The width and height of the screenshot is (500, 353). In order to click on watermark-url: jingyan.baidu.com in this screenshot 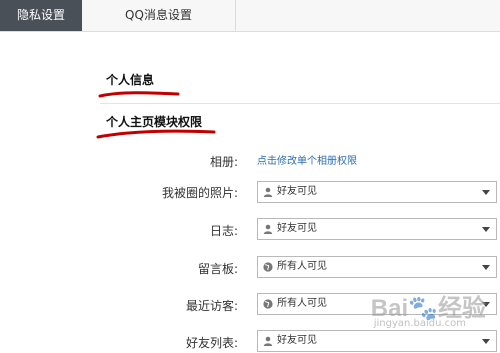, I will do `click(419, 323)`.